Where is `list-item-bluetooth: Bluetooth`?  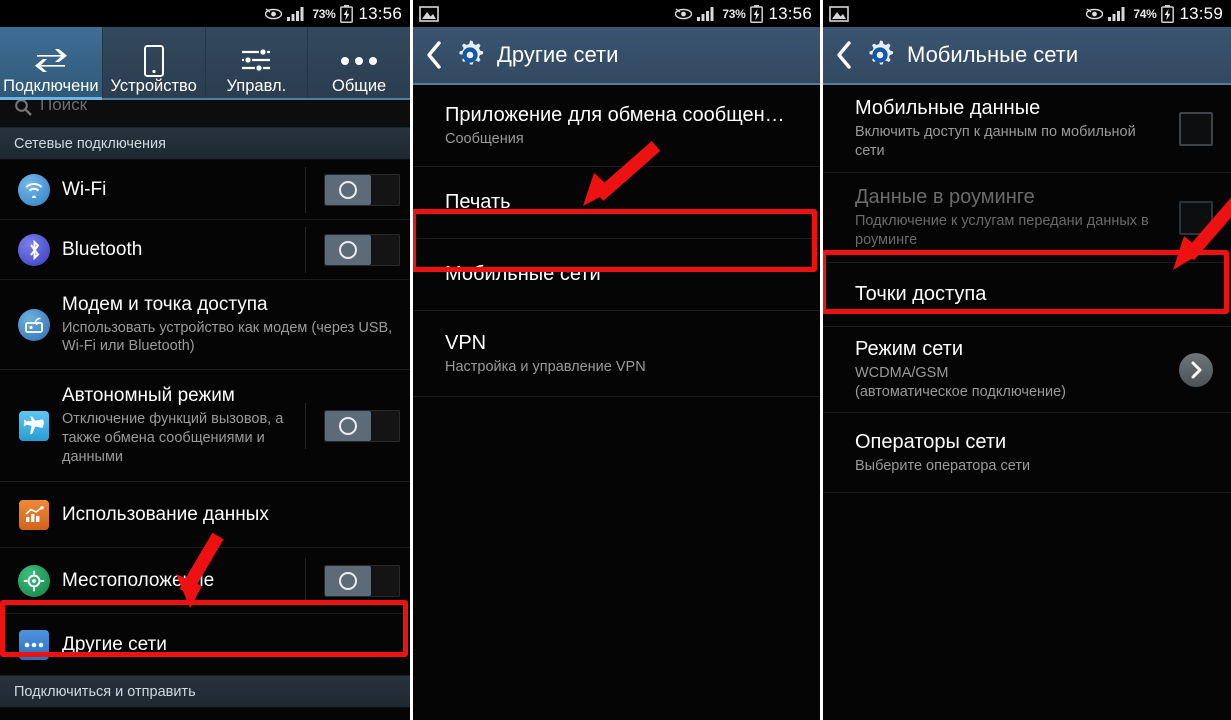 list-item-bluetooth: Bluetooth is located at coordinates (205, 250).